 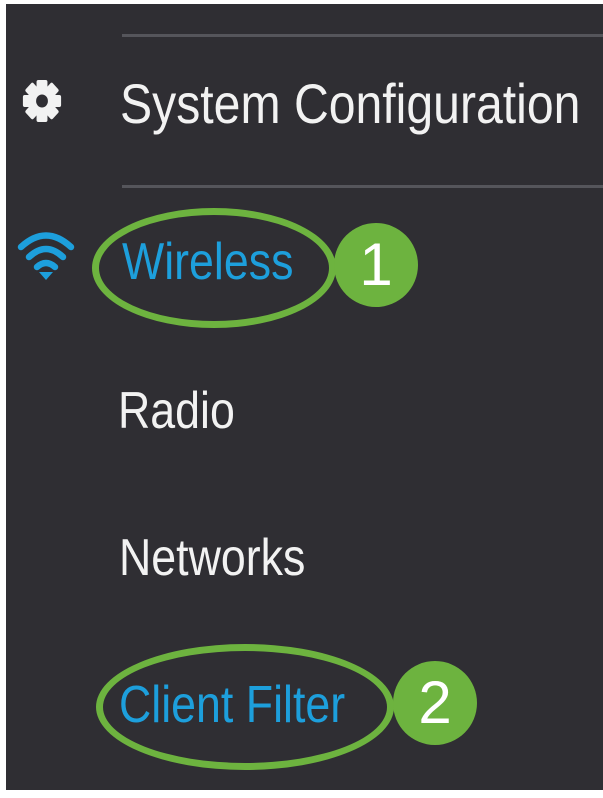 What do you see at coordinates (176, 411) in the screenshot?
I see `menu-item-radio: Radio` at bounding box center [176, 411].